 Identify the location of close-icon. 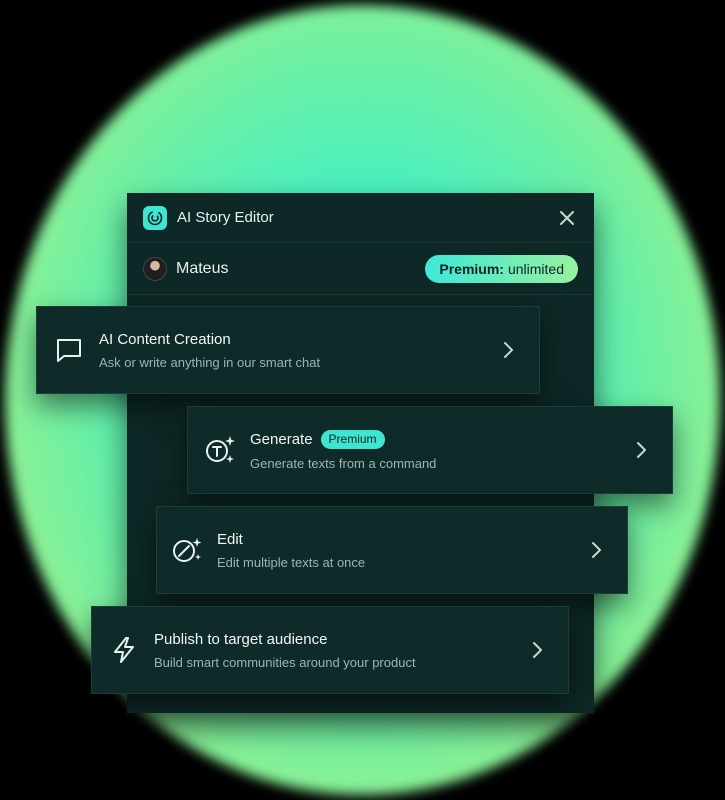
(567, 218).